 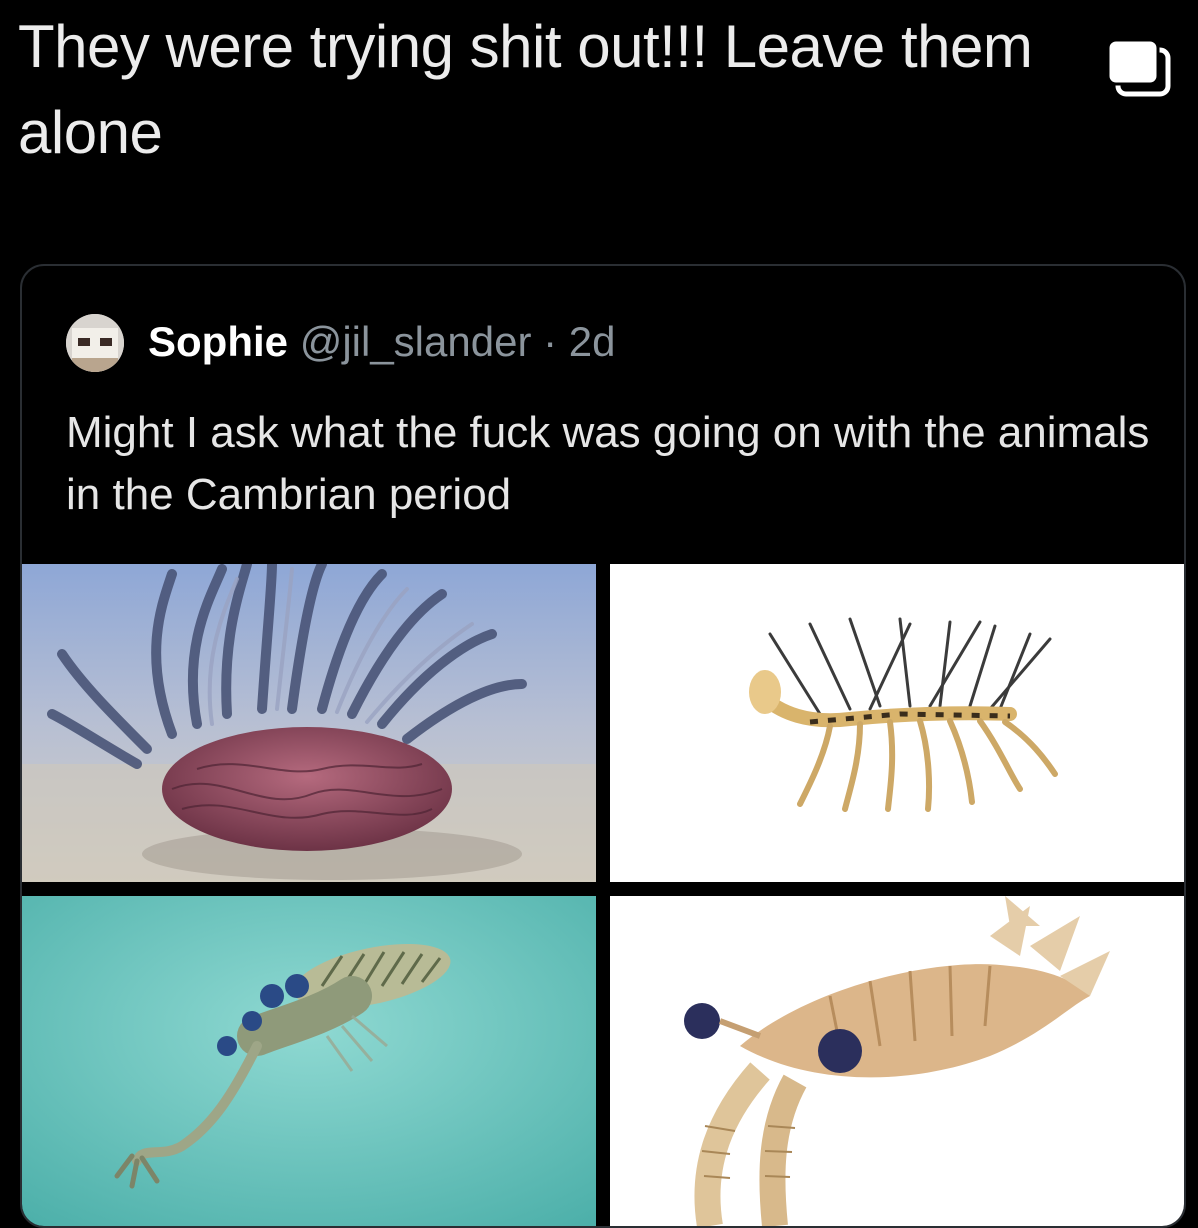 What do you see at coordinates (309, 1061) in the screenshot?
I see `image-opabinia` at bounding box center [309, 1061].